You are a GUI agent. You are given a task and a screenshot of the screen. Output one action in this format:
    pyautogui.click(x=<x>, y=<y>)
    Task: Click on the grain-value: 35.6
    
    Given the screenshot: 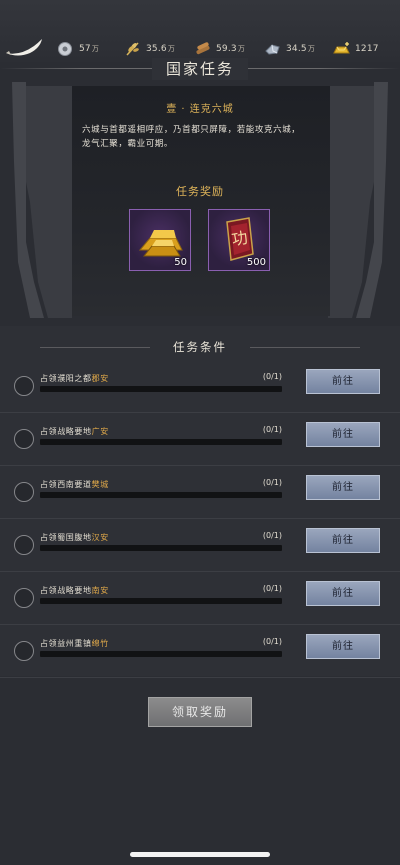 What is the action you would take?
    pyautogui.click(x=156, y=49)
    